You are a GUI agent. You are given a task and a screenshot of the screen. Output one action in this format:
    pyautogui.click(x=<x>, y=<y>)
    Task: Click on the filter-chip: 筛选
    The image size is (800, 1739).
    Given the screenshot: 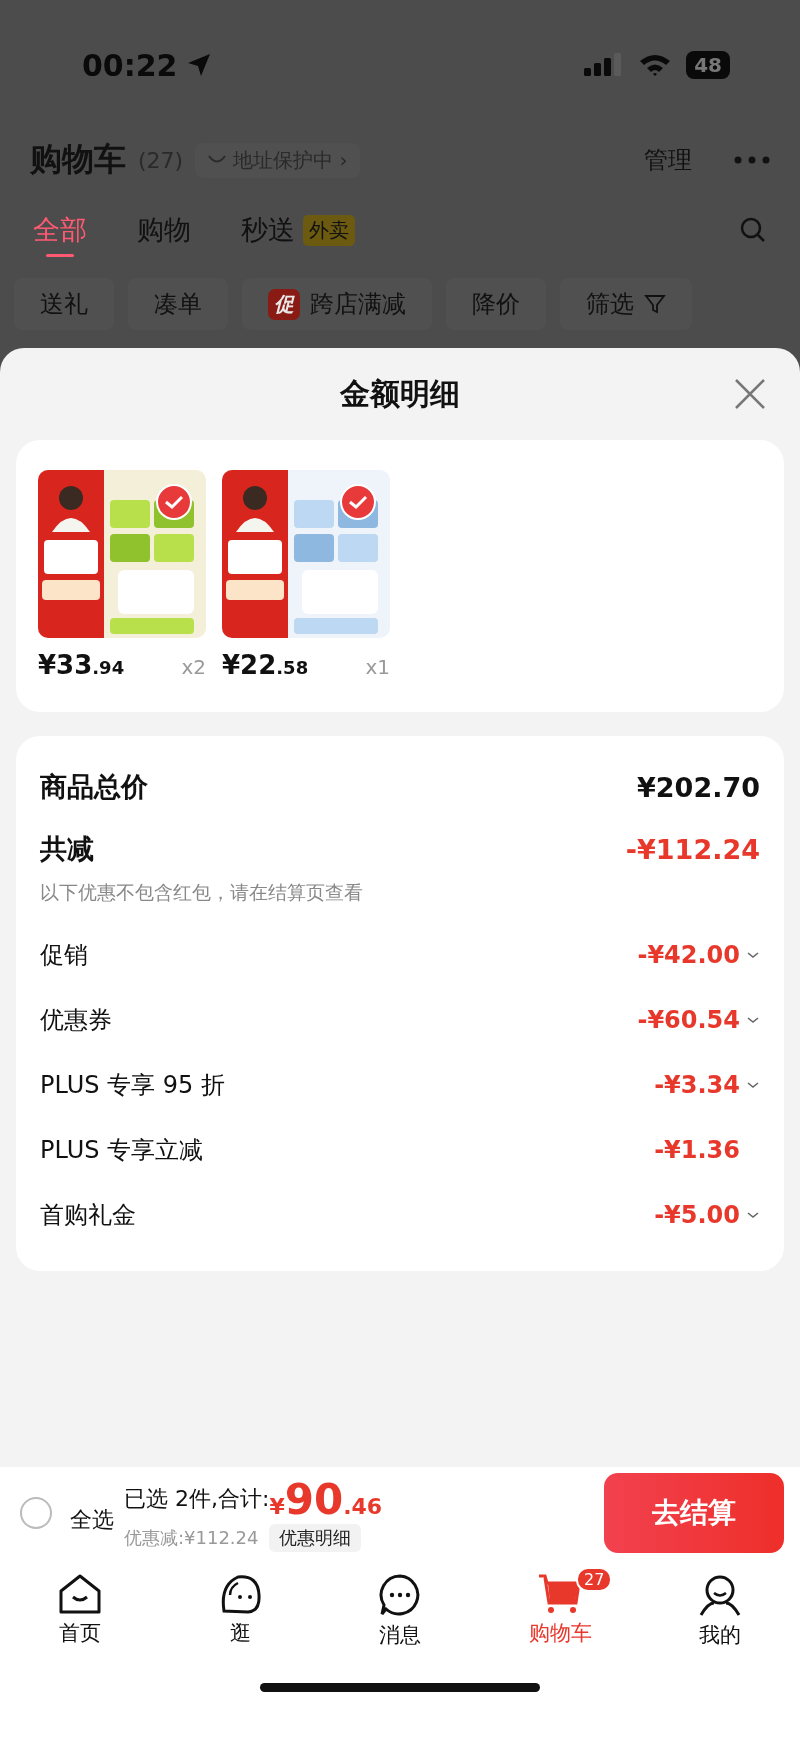 What is the action you would take?
    pyautogui.click(x=626, y=304)
    